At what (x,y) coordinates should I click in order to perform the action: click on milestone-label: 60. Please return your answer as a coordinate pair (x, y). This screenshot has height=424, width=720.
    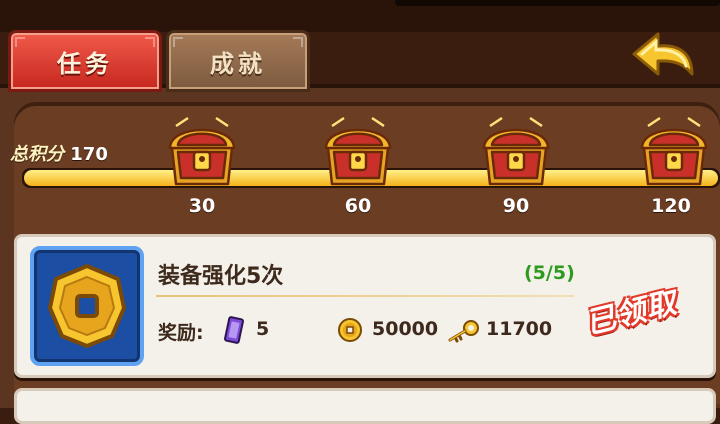
    Looking at the image, I should click on (358, 206).